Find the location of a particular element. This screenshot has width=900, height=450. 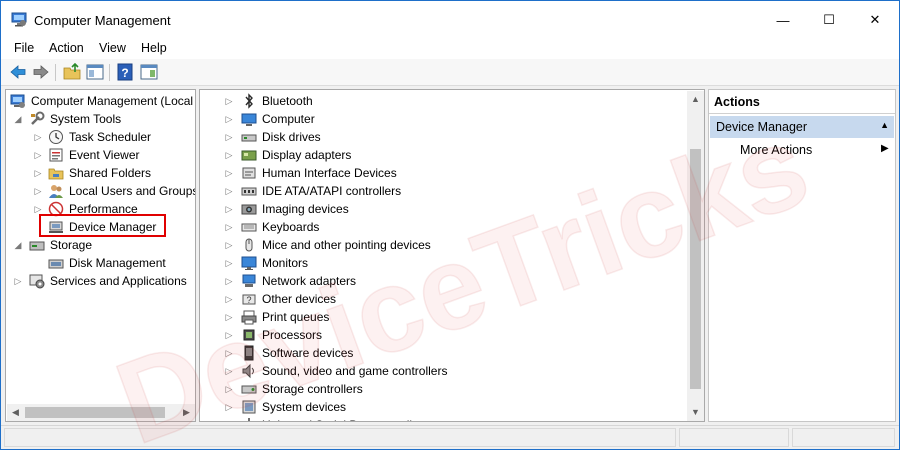

device-category-label: Storage controllers is located at coordinates (312, 389).